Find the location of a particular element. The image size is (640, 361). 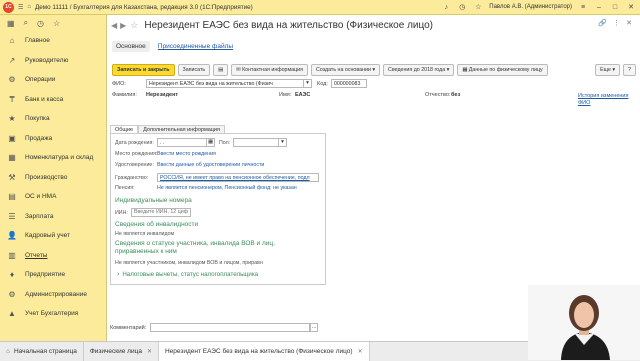

person-data-button: ▦ Данные по физическому лицу is located at coordinates (502, 69).